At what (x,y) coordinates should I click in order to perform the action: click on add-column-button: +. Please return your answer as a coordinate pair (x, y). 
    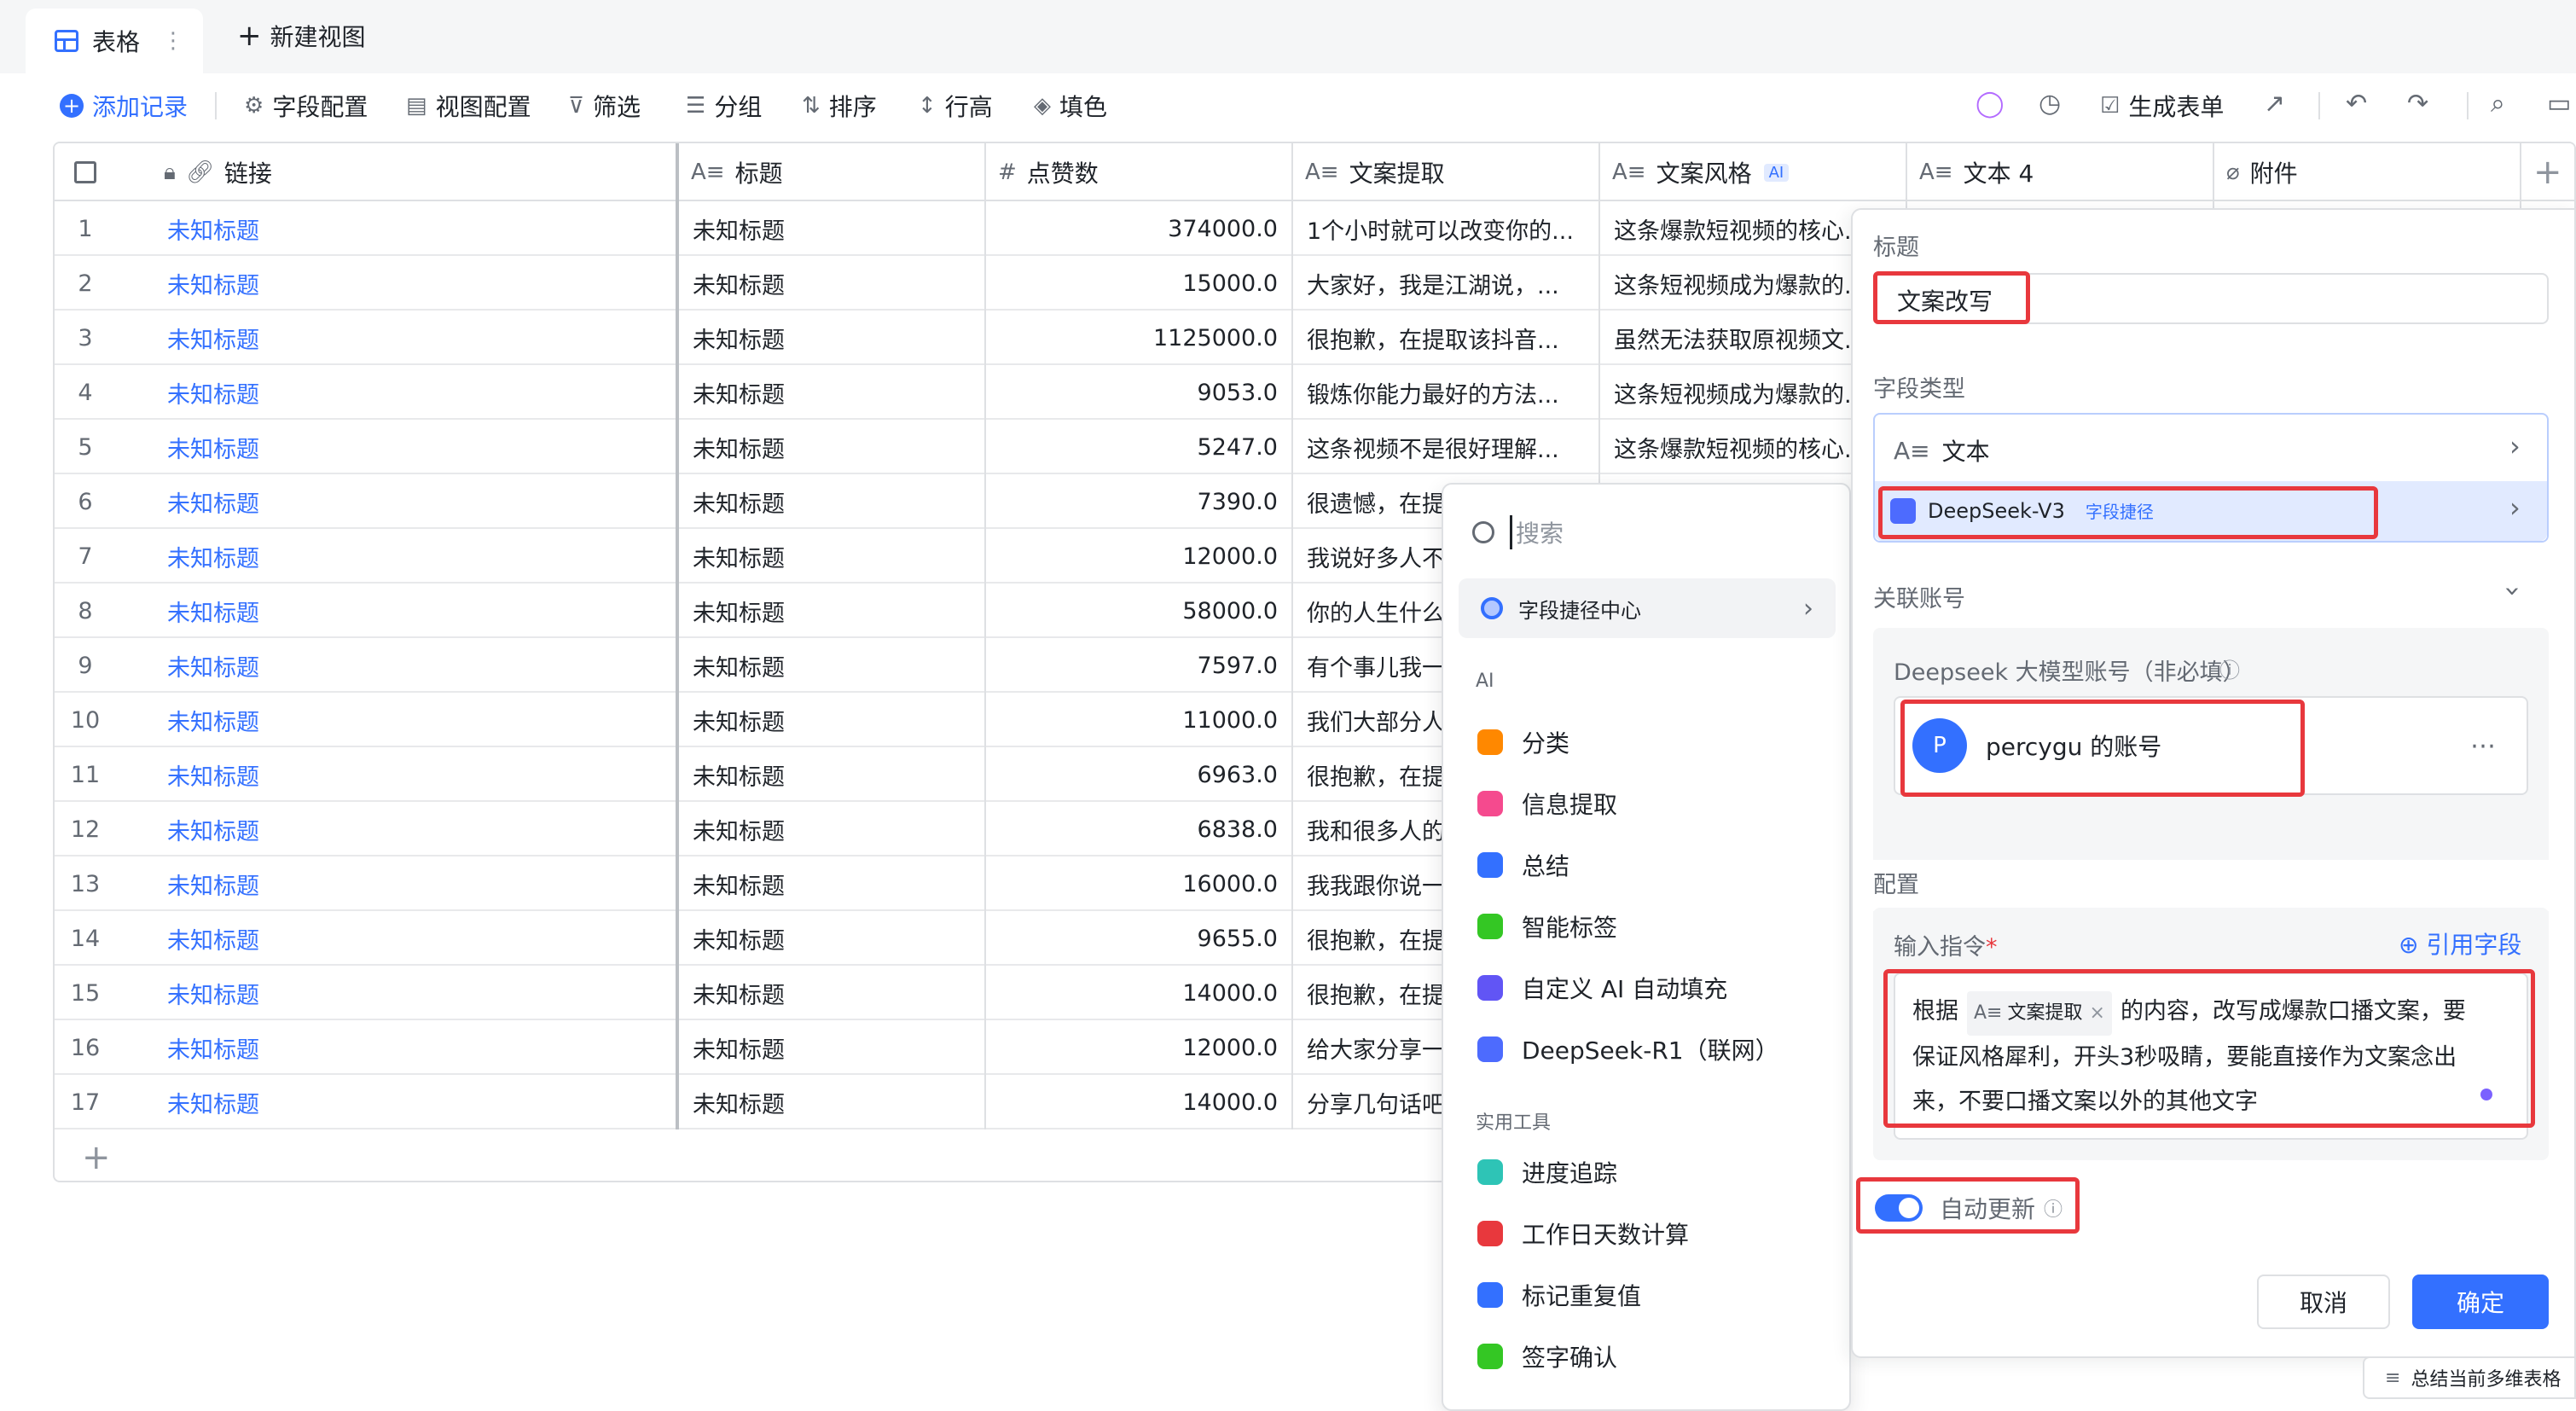
    Looking at the image, I should click on (2547, 172).